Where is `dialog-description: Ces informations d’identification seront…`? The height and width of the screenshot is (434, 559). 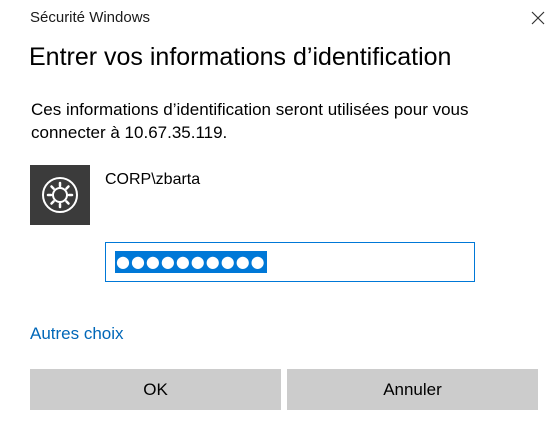 dialog-description: Ces informations d’identification seront… is located at coordinates (250, 121).